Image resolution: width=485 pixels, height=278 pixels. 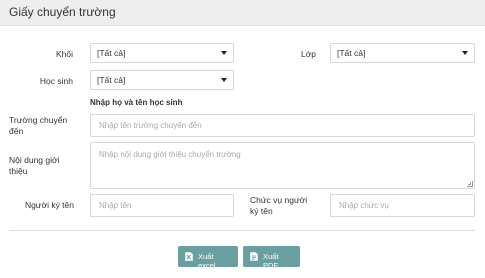 What do you see at coordinates (38, 120) in the screenshot?
I see `truong-chuyen-den-label-line1: Trường chuyển` at bounding box center [38, 120].